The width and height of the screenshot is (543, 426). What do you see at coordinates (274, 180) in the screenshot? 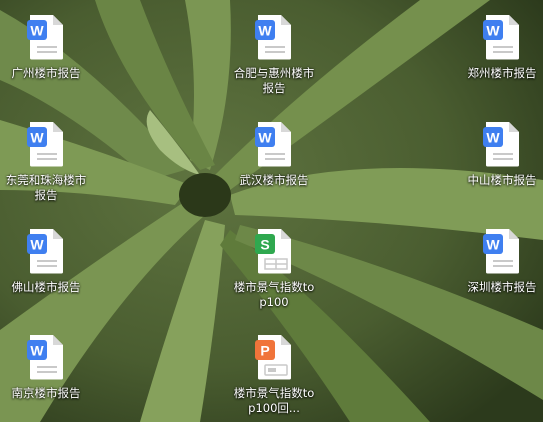
I see `file-label: 武汉楼市报告` at bounding box center [274, 180].